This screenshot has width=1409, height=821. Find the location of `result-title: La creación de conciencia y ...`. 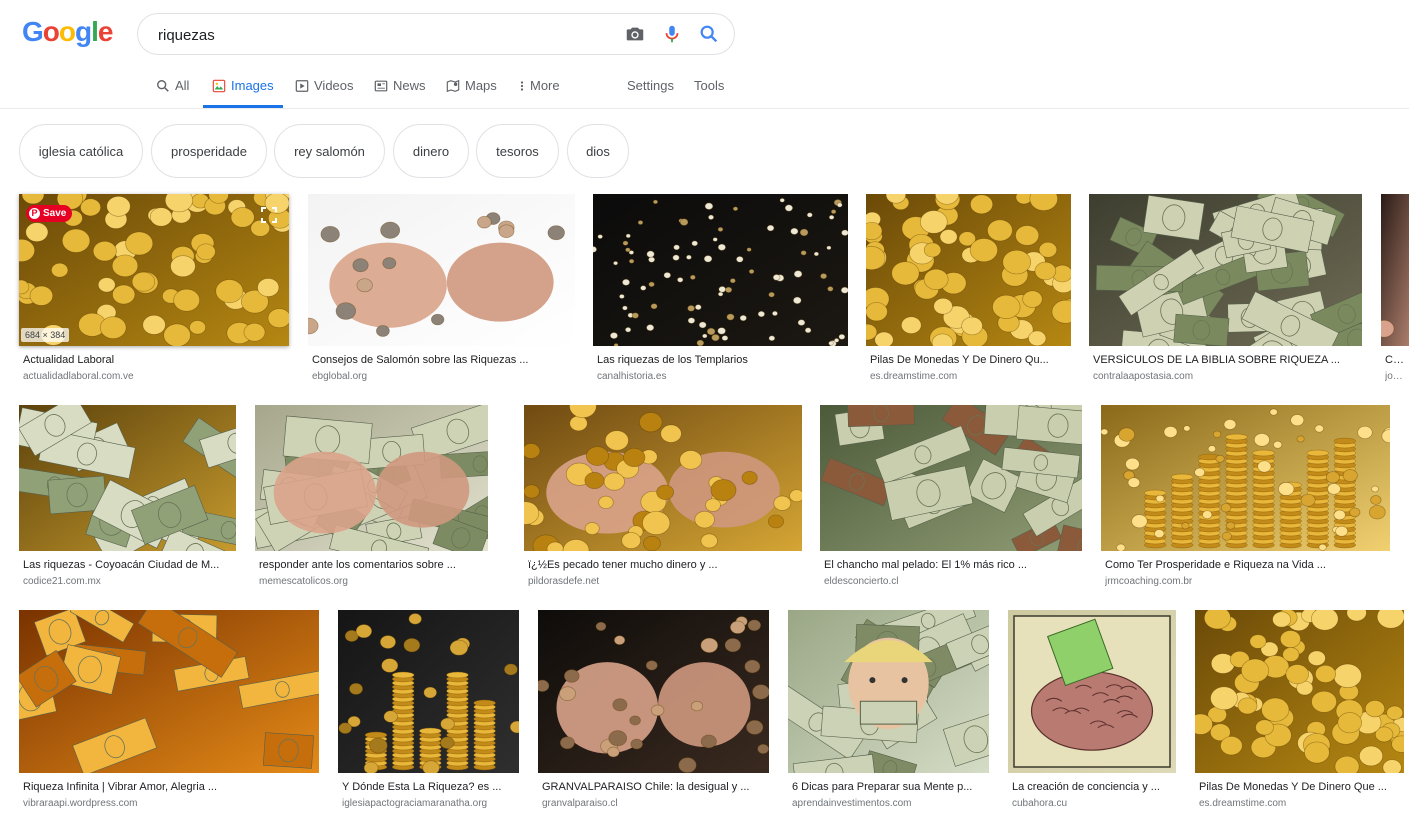

result-title: La creación de conciencia y ... is located at coordinates (1092, 787).